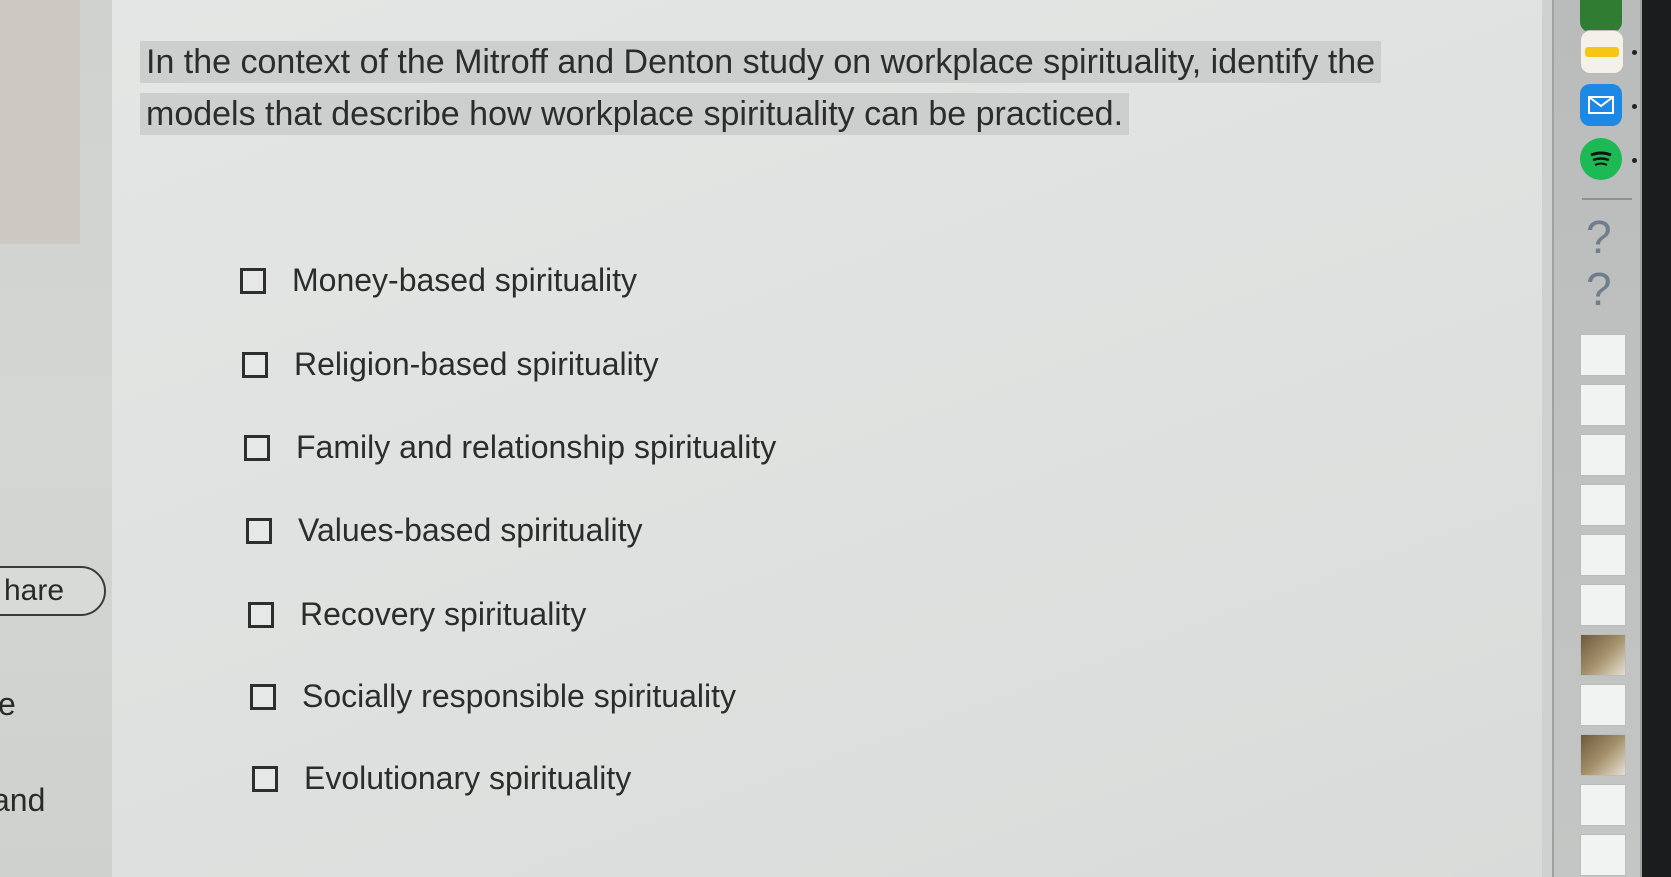 This screenshot has width=1671, height=877. I want to click on spreadsheet-icon, so click(1601, 16).